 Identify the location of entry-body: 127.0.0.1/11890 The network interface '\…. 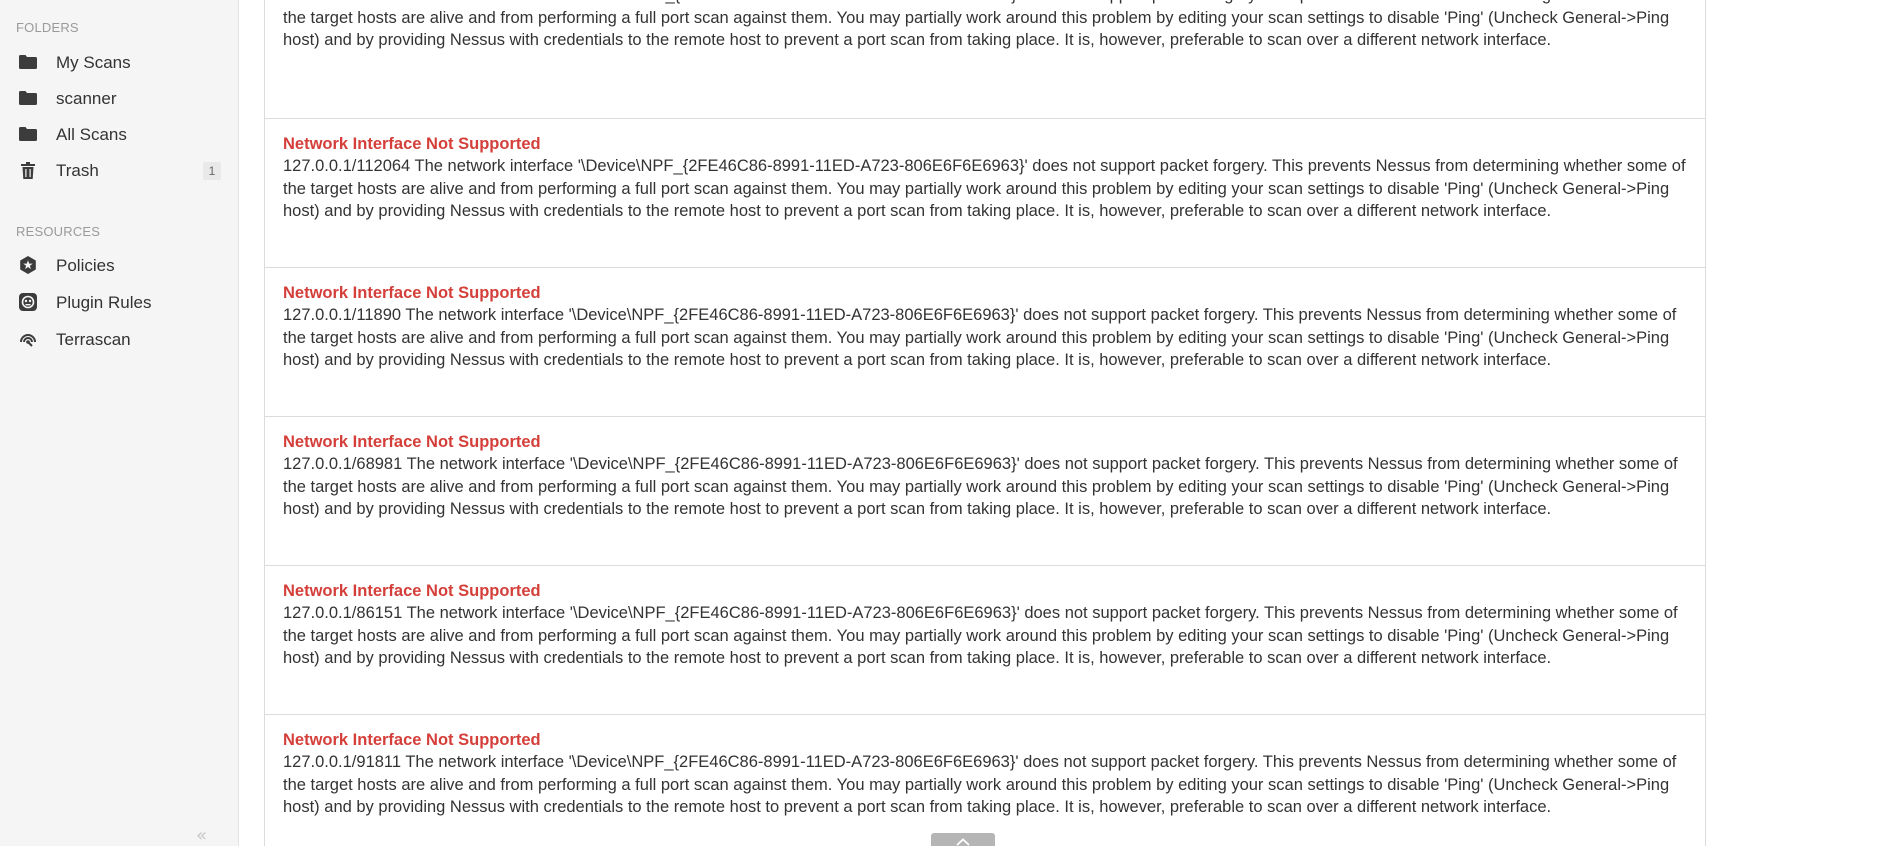
(980, 337).